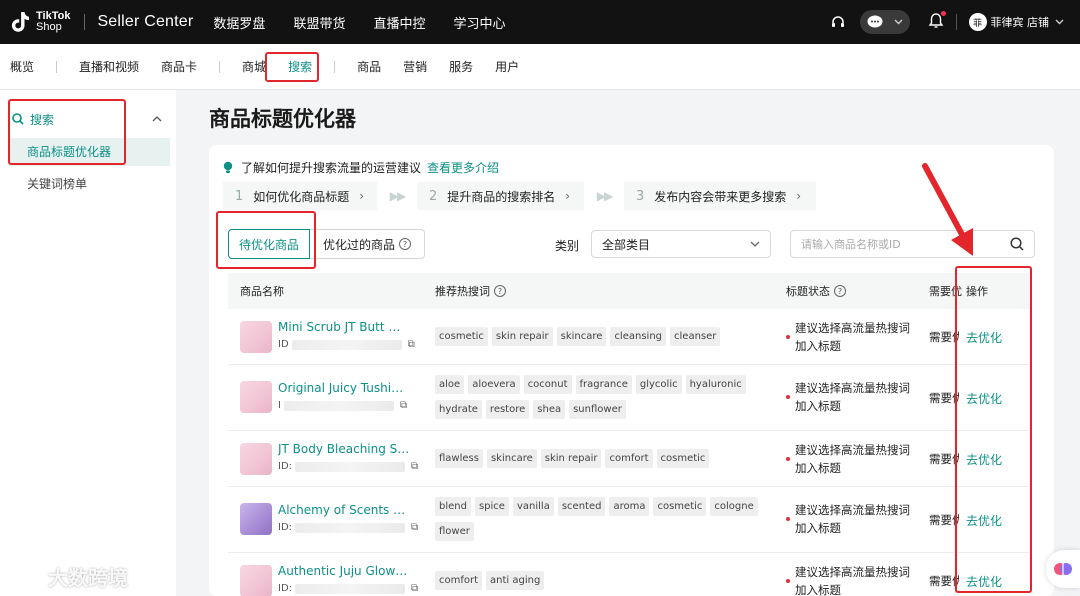  Describe the element at coordinates (491, 506) in the screenshot. I see `keyword-tag: spice` at that location.